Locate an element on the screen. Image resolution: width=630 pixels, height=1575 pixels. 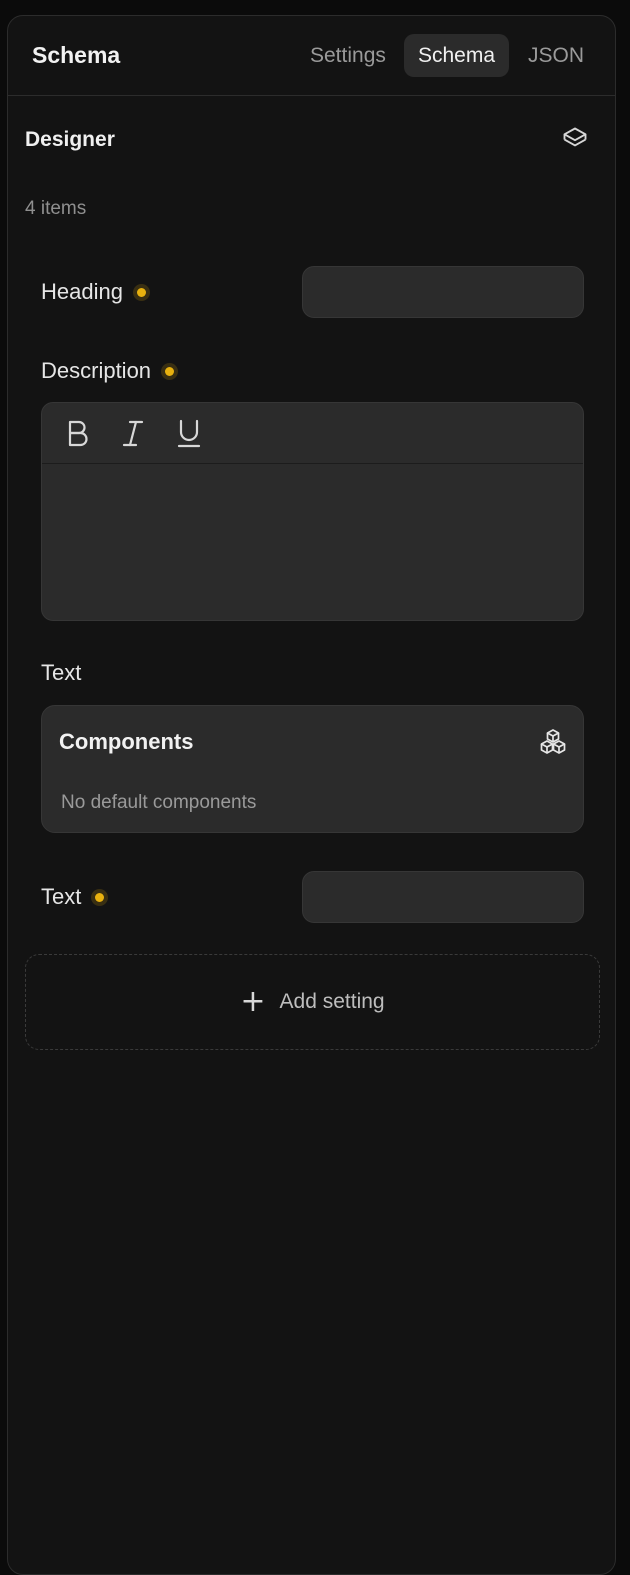
text-components-label: Text is located at coordinates (61, 673).